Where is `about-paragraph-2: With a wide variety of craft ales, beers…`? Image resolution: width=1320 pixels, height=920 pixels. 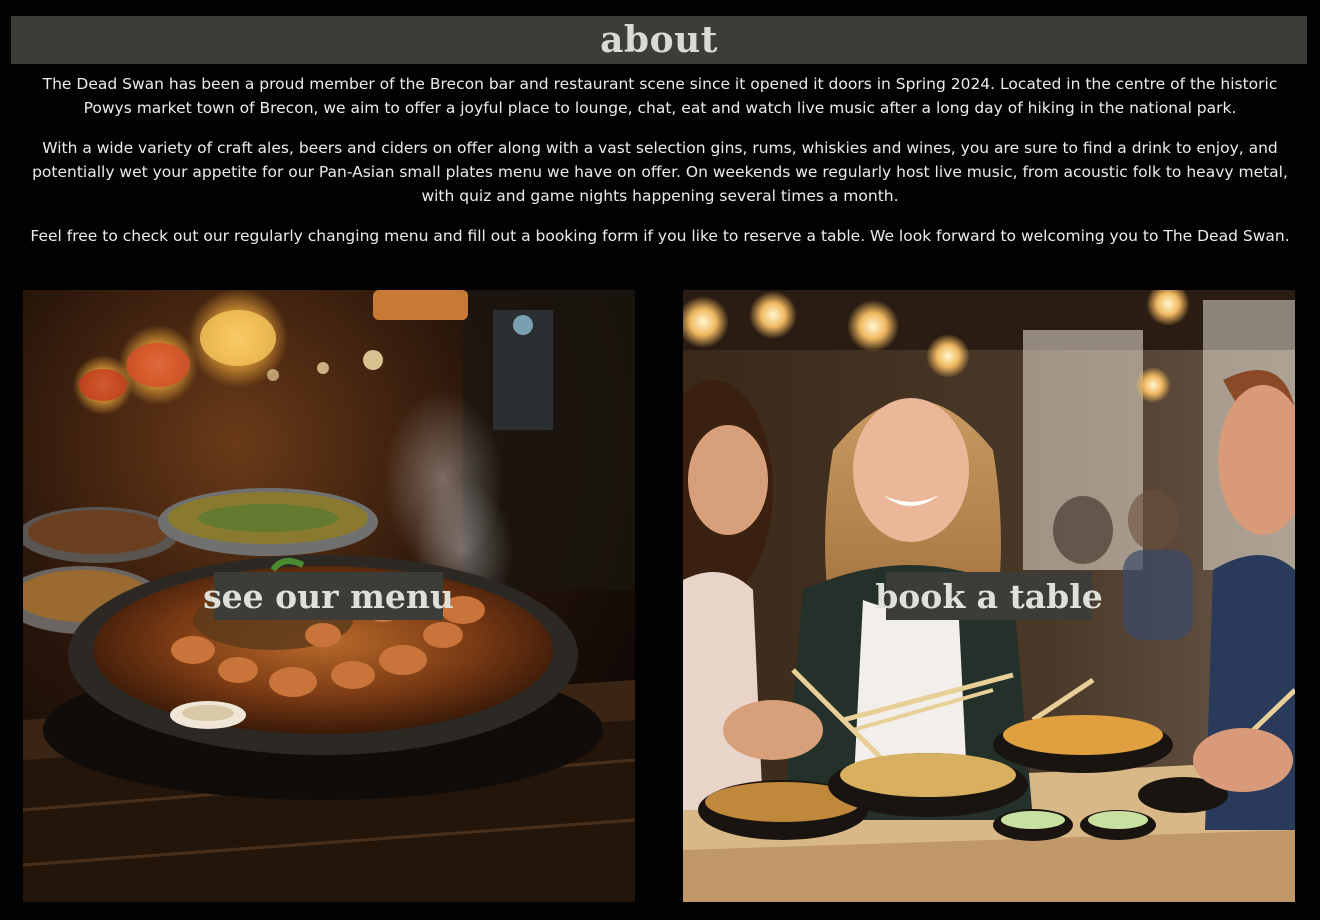 about-paragraph-2: With a wide variety of craft ales, beers… is located at coordinates (660, 172).